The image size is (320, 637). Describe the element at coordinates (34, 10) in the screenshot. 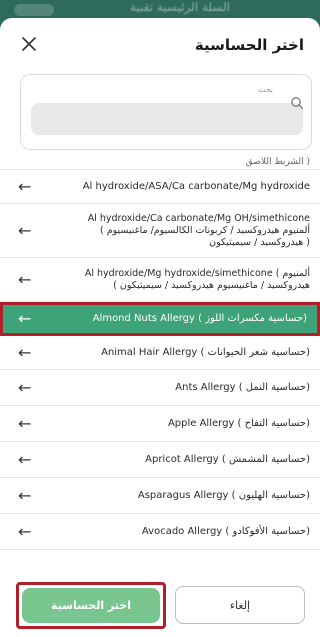

I see `background-pill` at that location.